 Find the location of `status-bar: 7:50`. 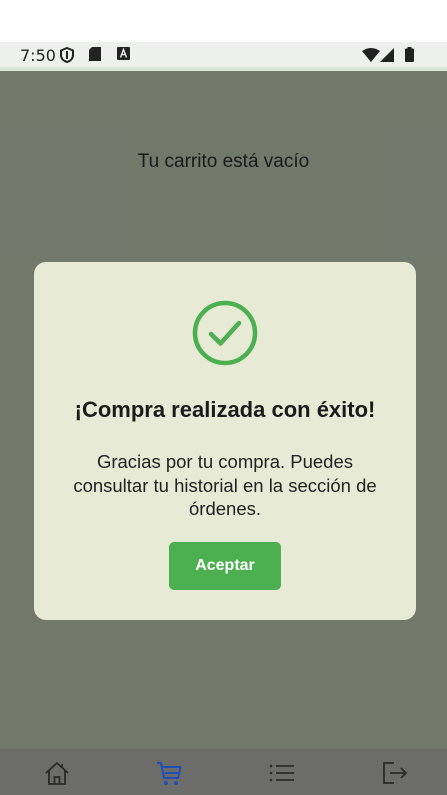

status-bar: 7:50 is located at coordinates (223, 54).